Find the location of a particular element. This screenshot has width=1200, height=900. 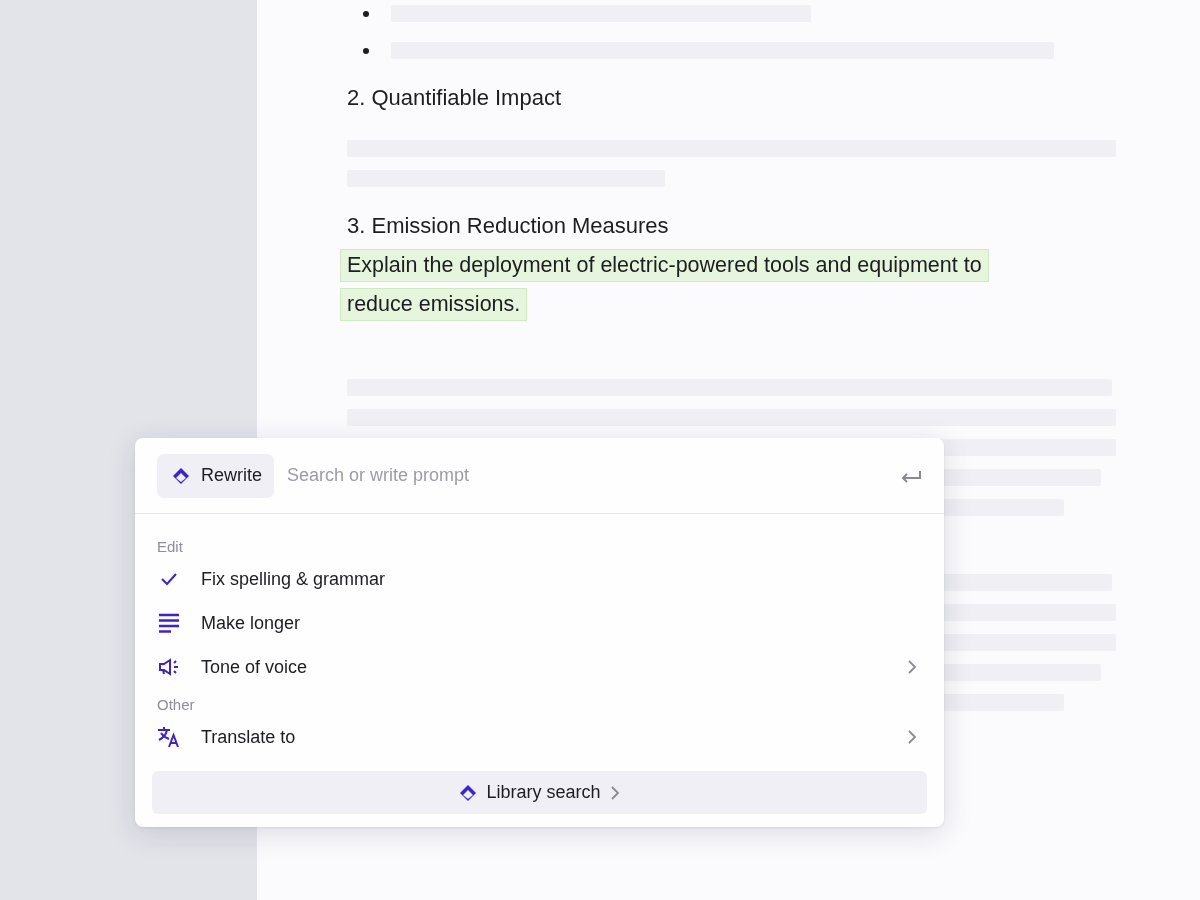

group-label: Edit is located at coordinates (170, 546).